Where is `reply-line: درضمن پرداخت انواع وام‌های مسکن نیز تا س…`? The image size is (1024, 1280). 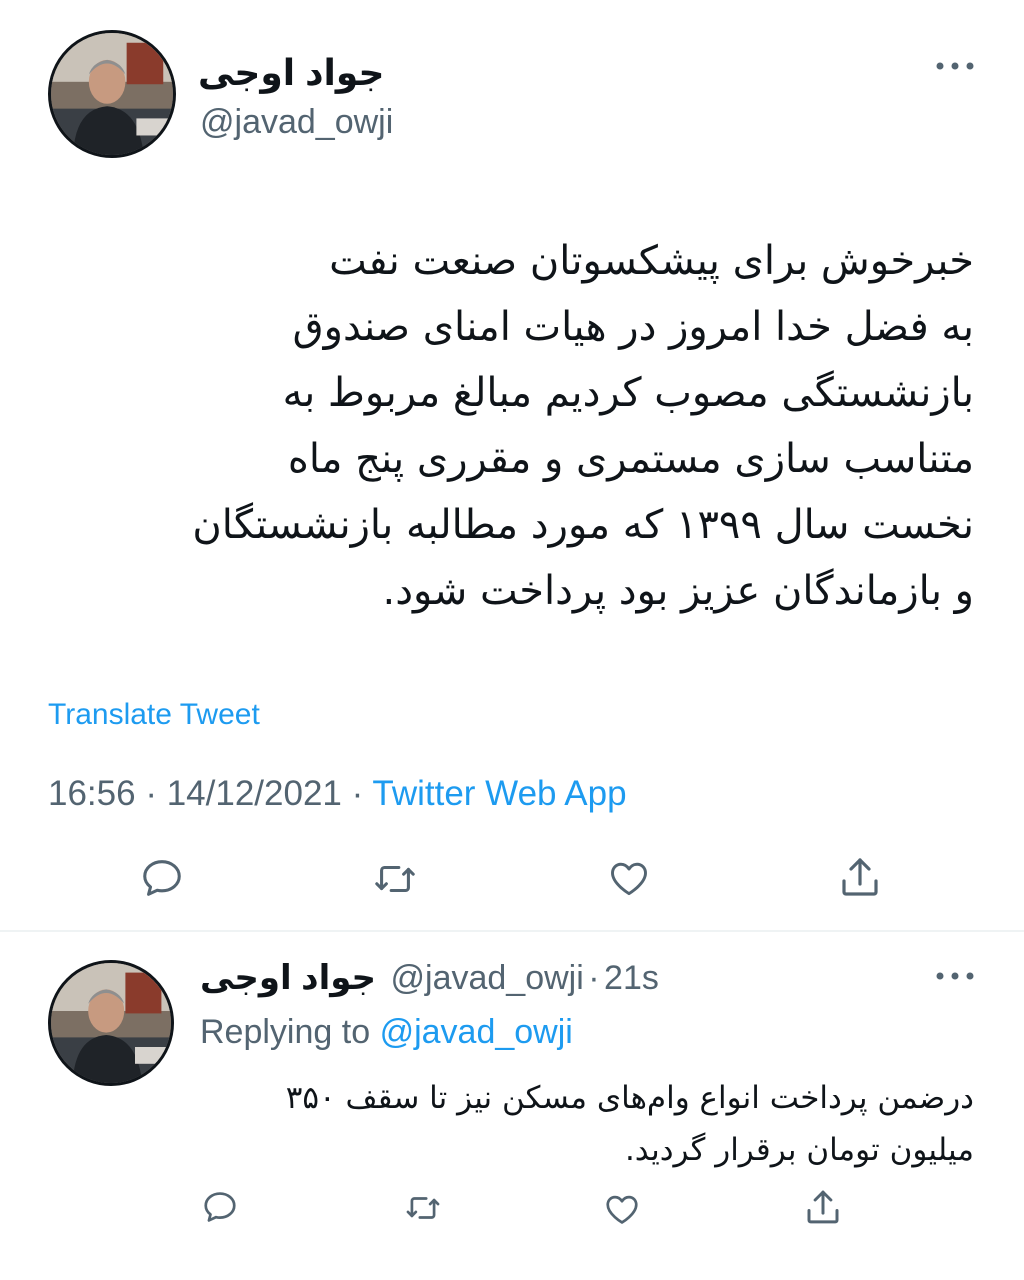 reply-line: درضمن پرداخت انواع وام‌های مسکن نیز تا س… is located at coordinates (629, 1098).